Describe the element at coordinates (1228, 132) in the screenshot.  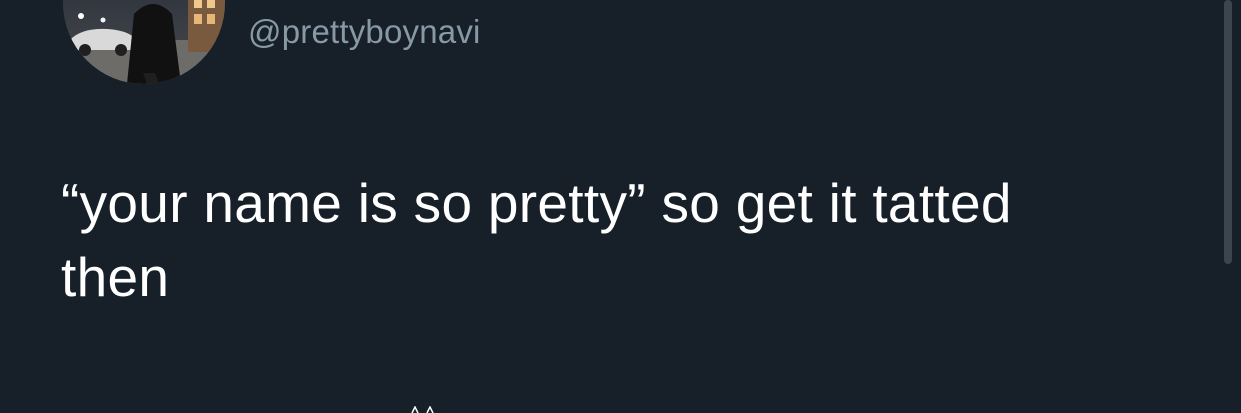
I see `scrollbar-thumb` at that location.